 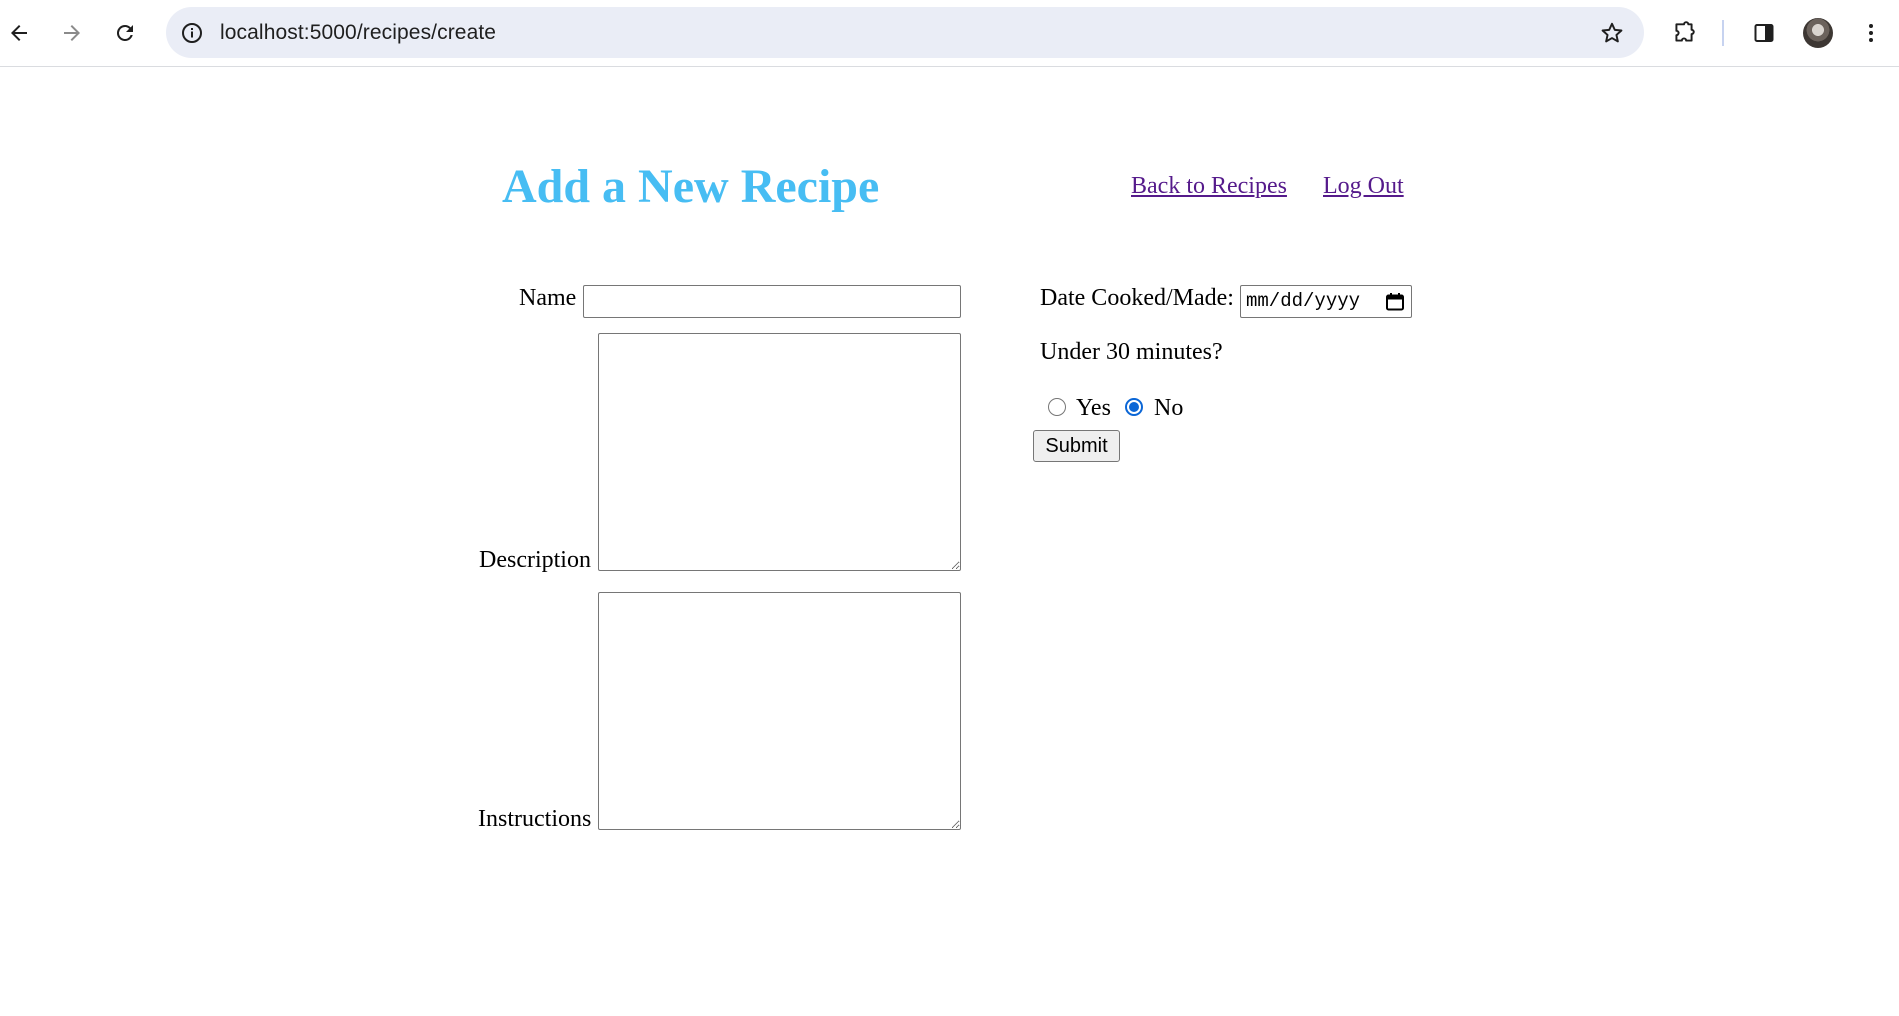 I want to click on instructions-label: Instructions, so click(x=535, y=819).